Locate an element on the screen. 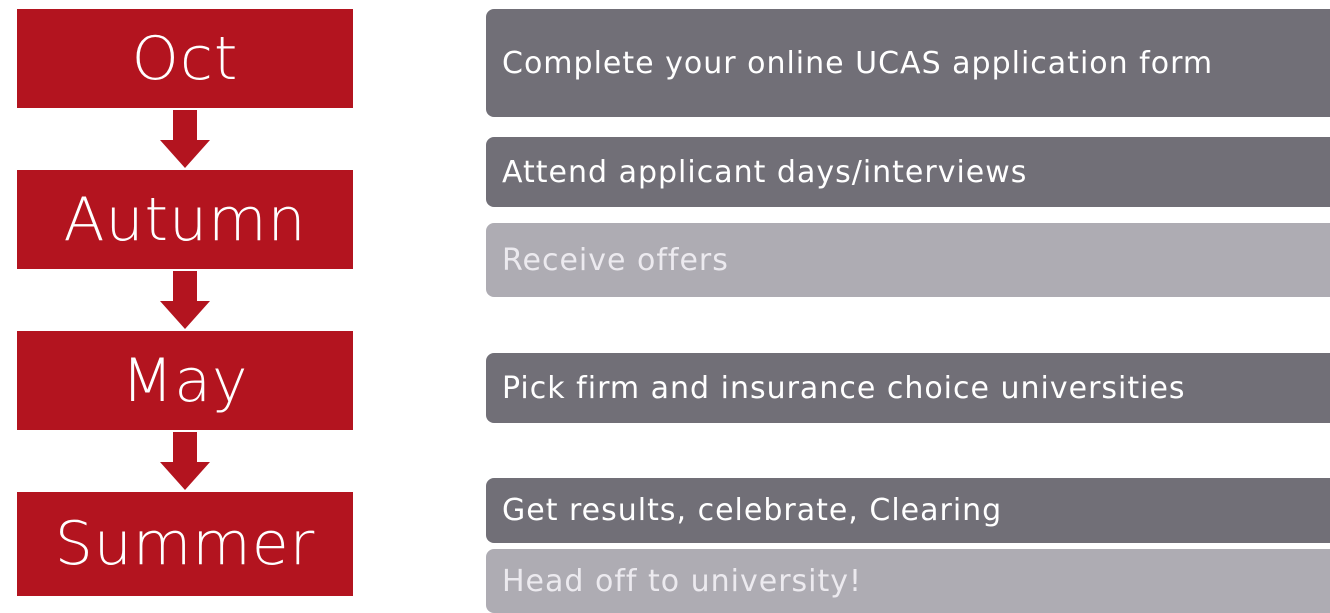 Image resolution: width=1330 pixels, height=613 pixels. stage-oct: Oct is located at coordinates (185, 58).